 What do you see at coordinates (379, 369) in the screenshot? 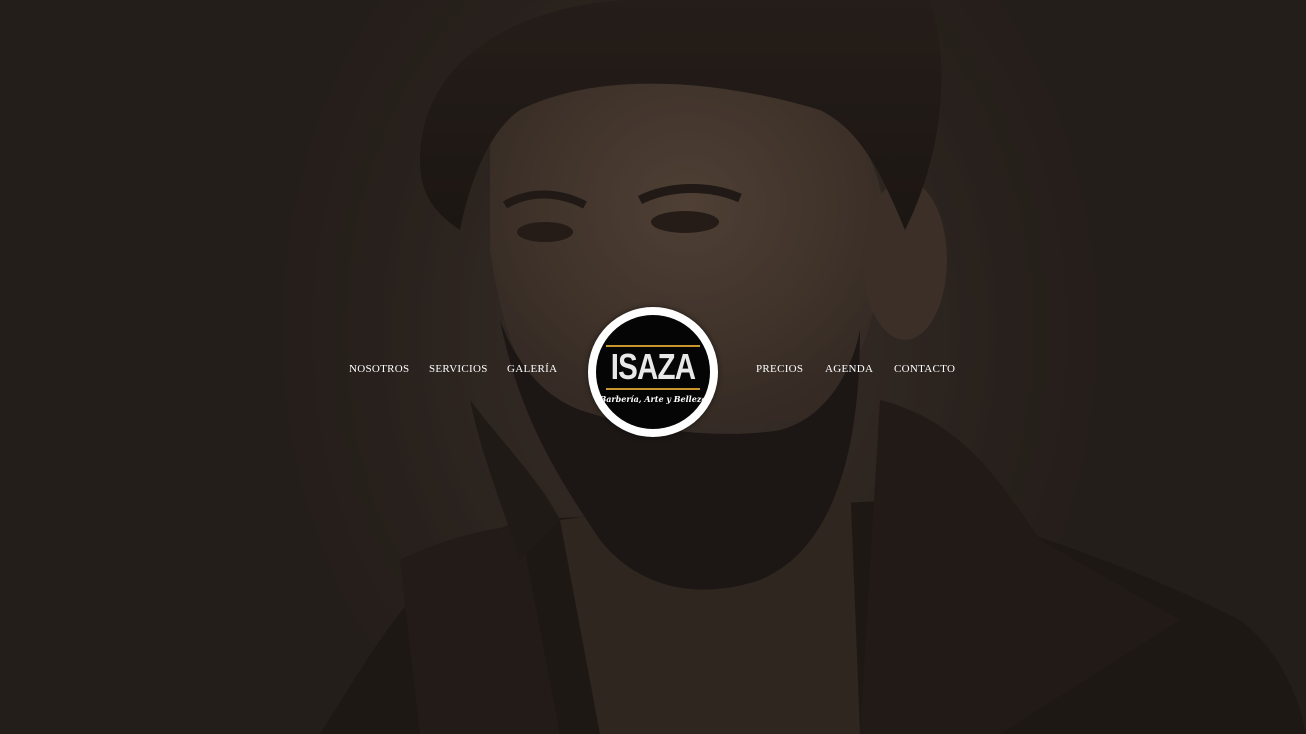
I see `nav-item-nosotros: NOSOTROS` at bounding box center [379, 369].